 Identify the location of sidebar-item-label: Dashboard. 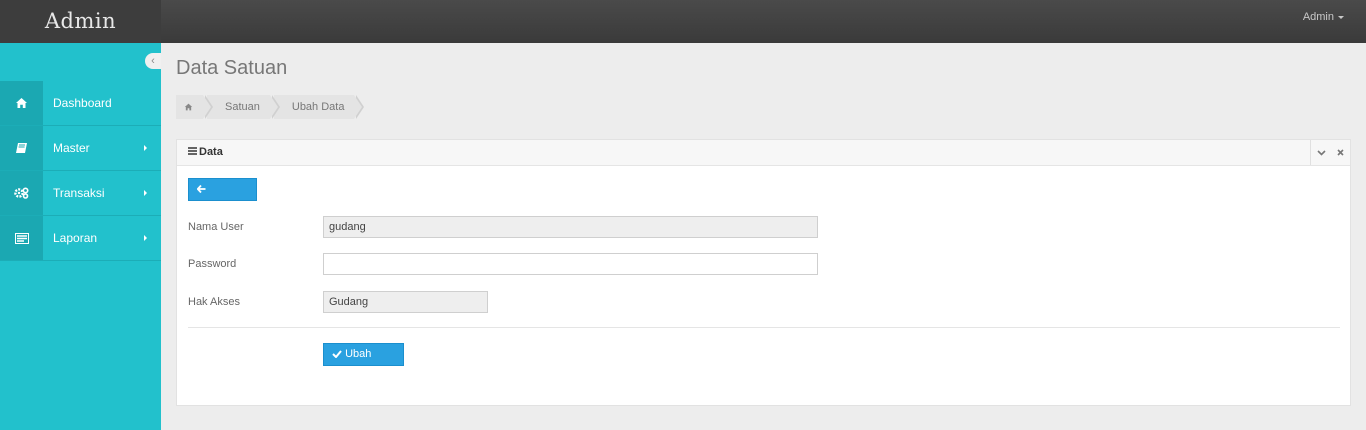
(82, 103).